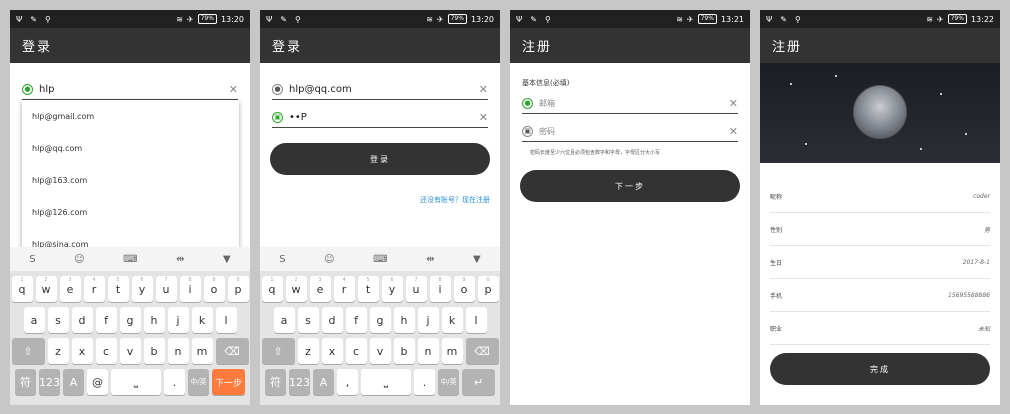 The width and height of the screenshot is (1010, 414). Describe the element at coordinates (134, 89) in the screenshot. I see `username-value: hlp` at that location.